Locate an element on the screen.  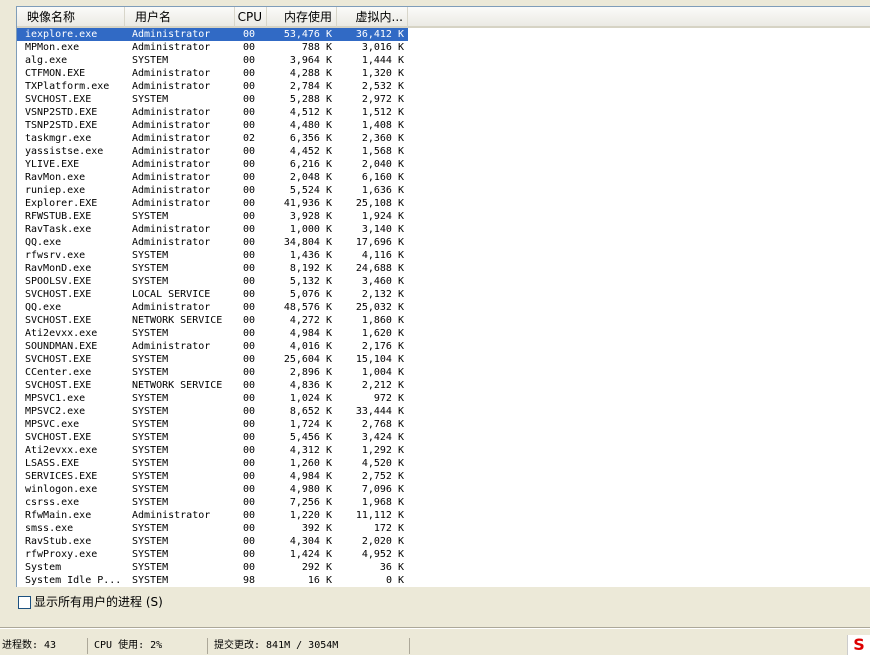
memory-usage-cell: 5,456 K is located at coordinates (310, 437).